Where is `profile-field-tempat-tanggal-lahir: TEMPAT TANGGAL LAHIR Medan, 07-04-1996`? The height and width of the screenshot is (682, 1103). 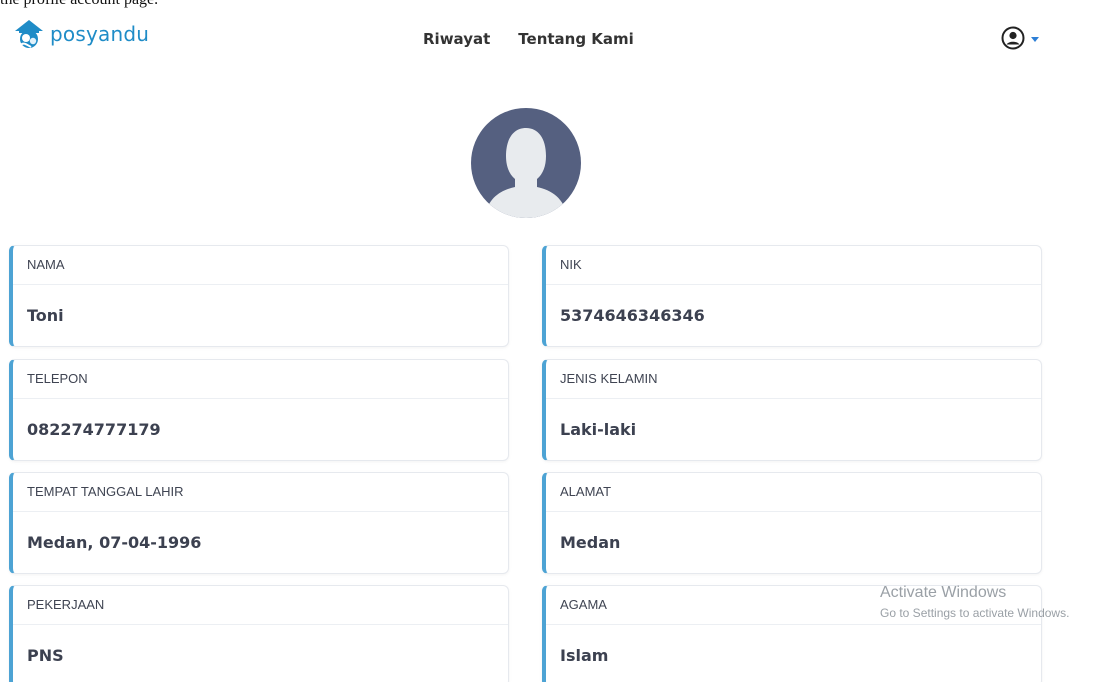 profile-field-tempat-tanggal-lahir: TEMPAT TANGGAL LAHIR Medan, 07-04-1996 is located at coordinates (259, 523).